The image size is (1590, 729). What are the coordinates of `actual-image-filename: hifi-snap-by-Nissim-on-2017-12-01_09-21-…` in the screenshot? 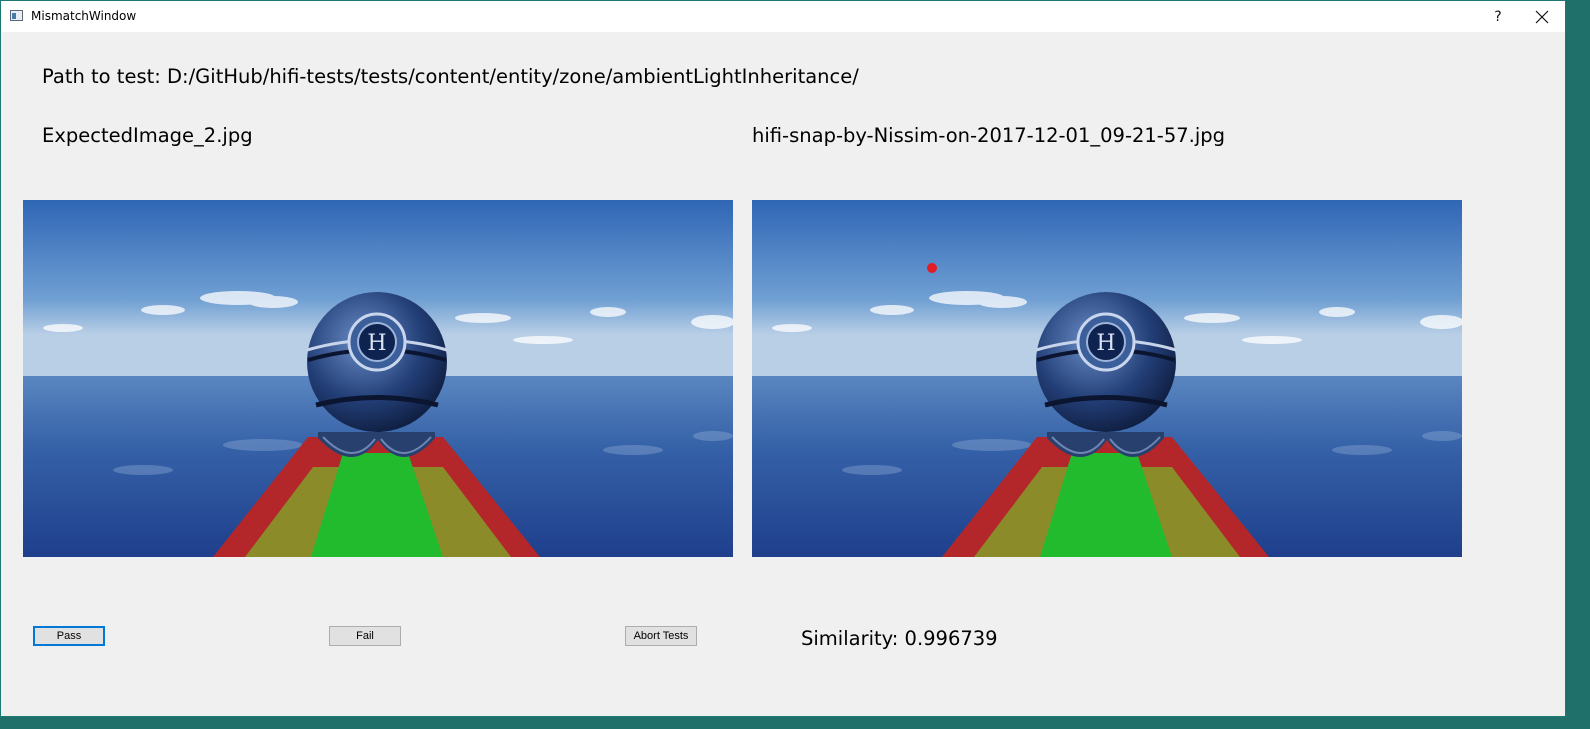 It's located at (989, 135).